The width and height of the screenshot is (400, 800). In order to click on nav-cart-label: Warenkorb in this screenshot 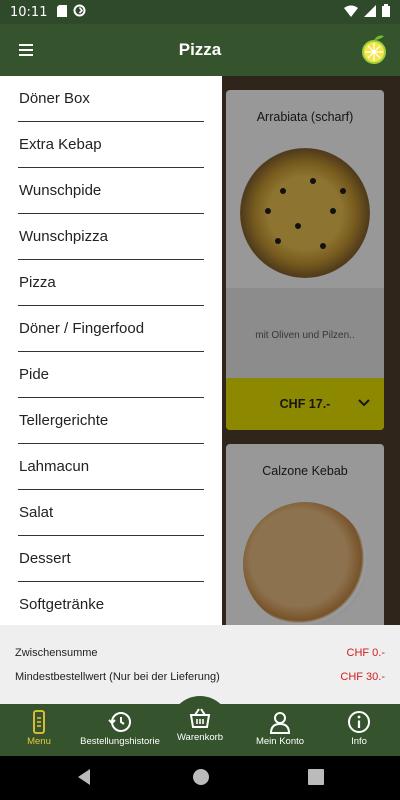, I will do `click(200, 737)`.